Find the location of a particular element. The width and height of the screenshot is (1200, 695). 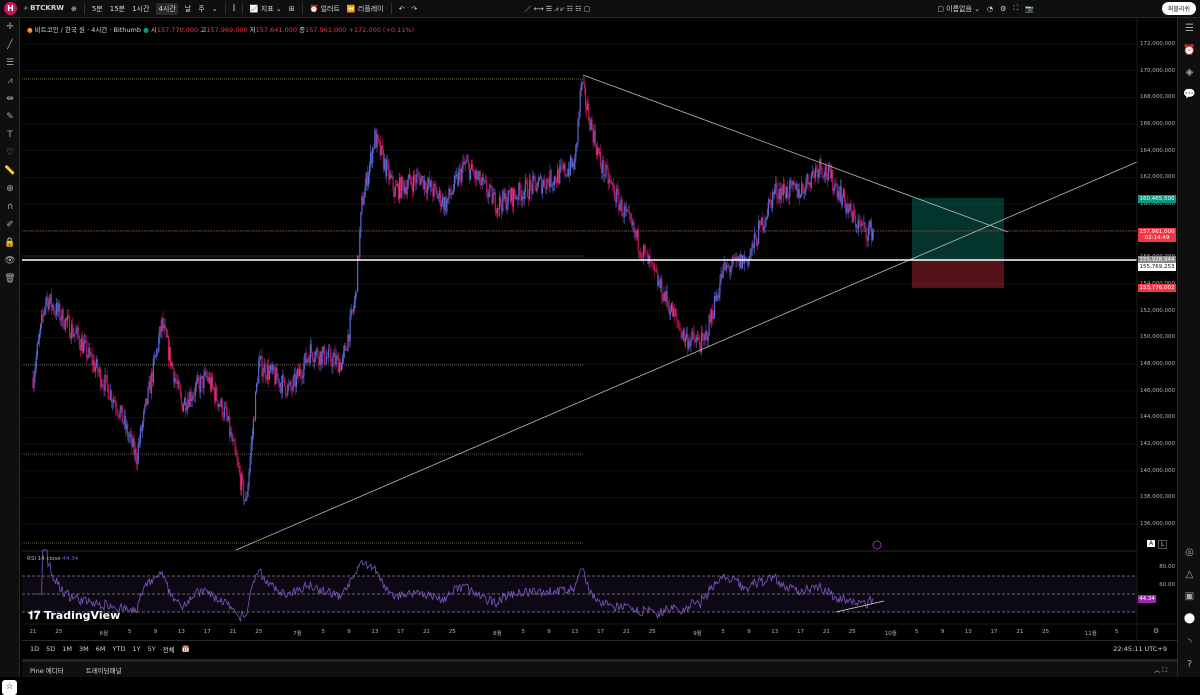

range-1m: 1M is located at coordinates (67, 649).